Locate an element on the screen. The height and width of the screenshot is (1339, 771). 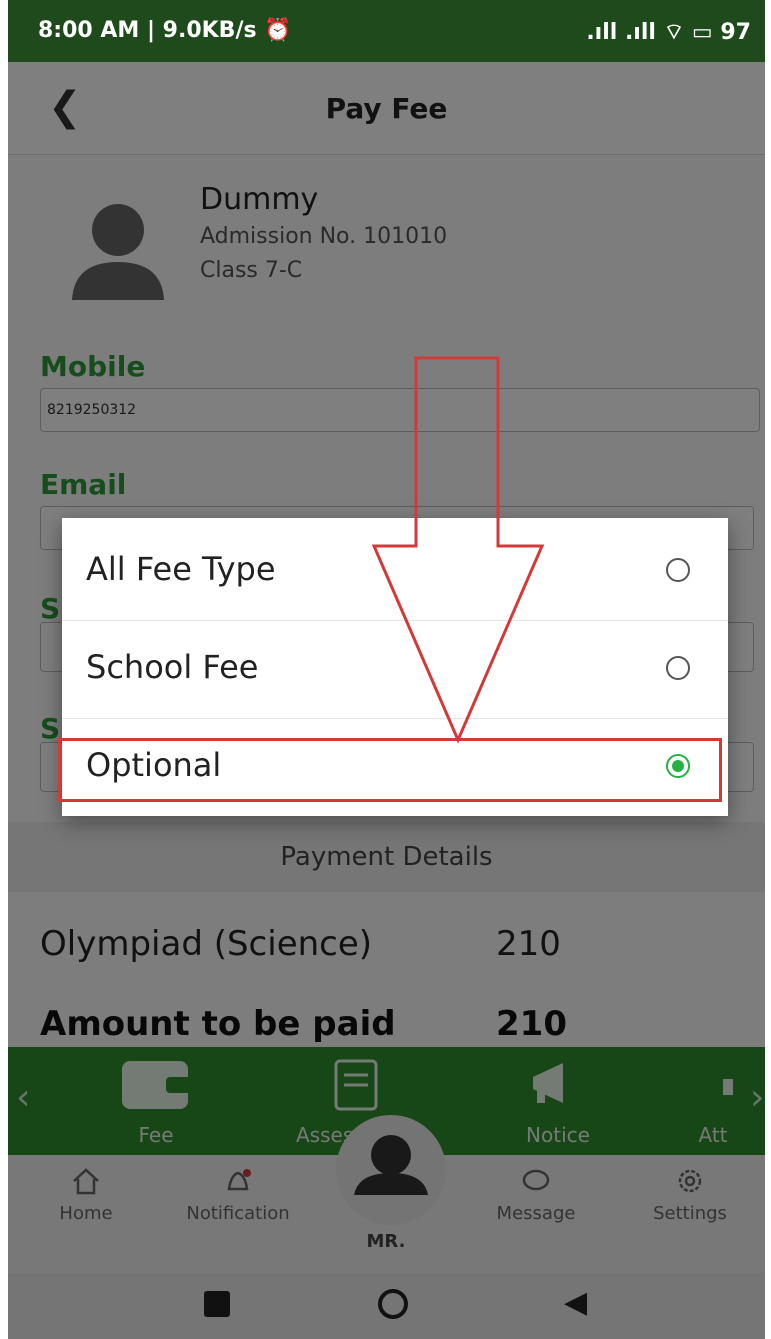
status-indicators: .ıll .ıll ⌔ ▭ 97 is located at coordinates (668, 32).